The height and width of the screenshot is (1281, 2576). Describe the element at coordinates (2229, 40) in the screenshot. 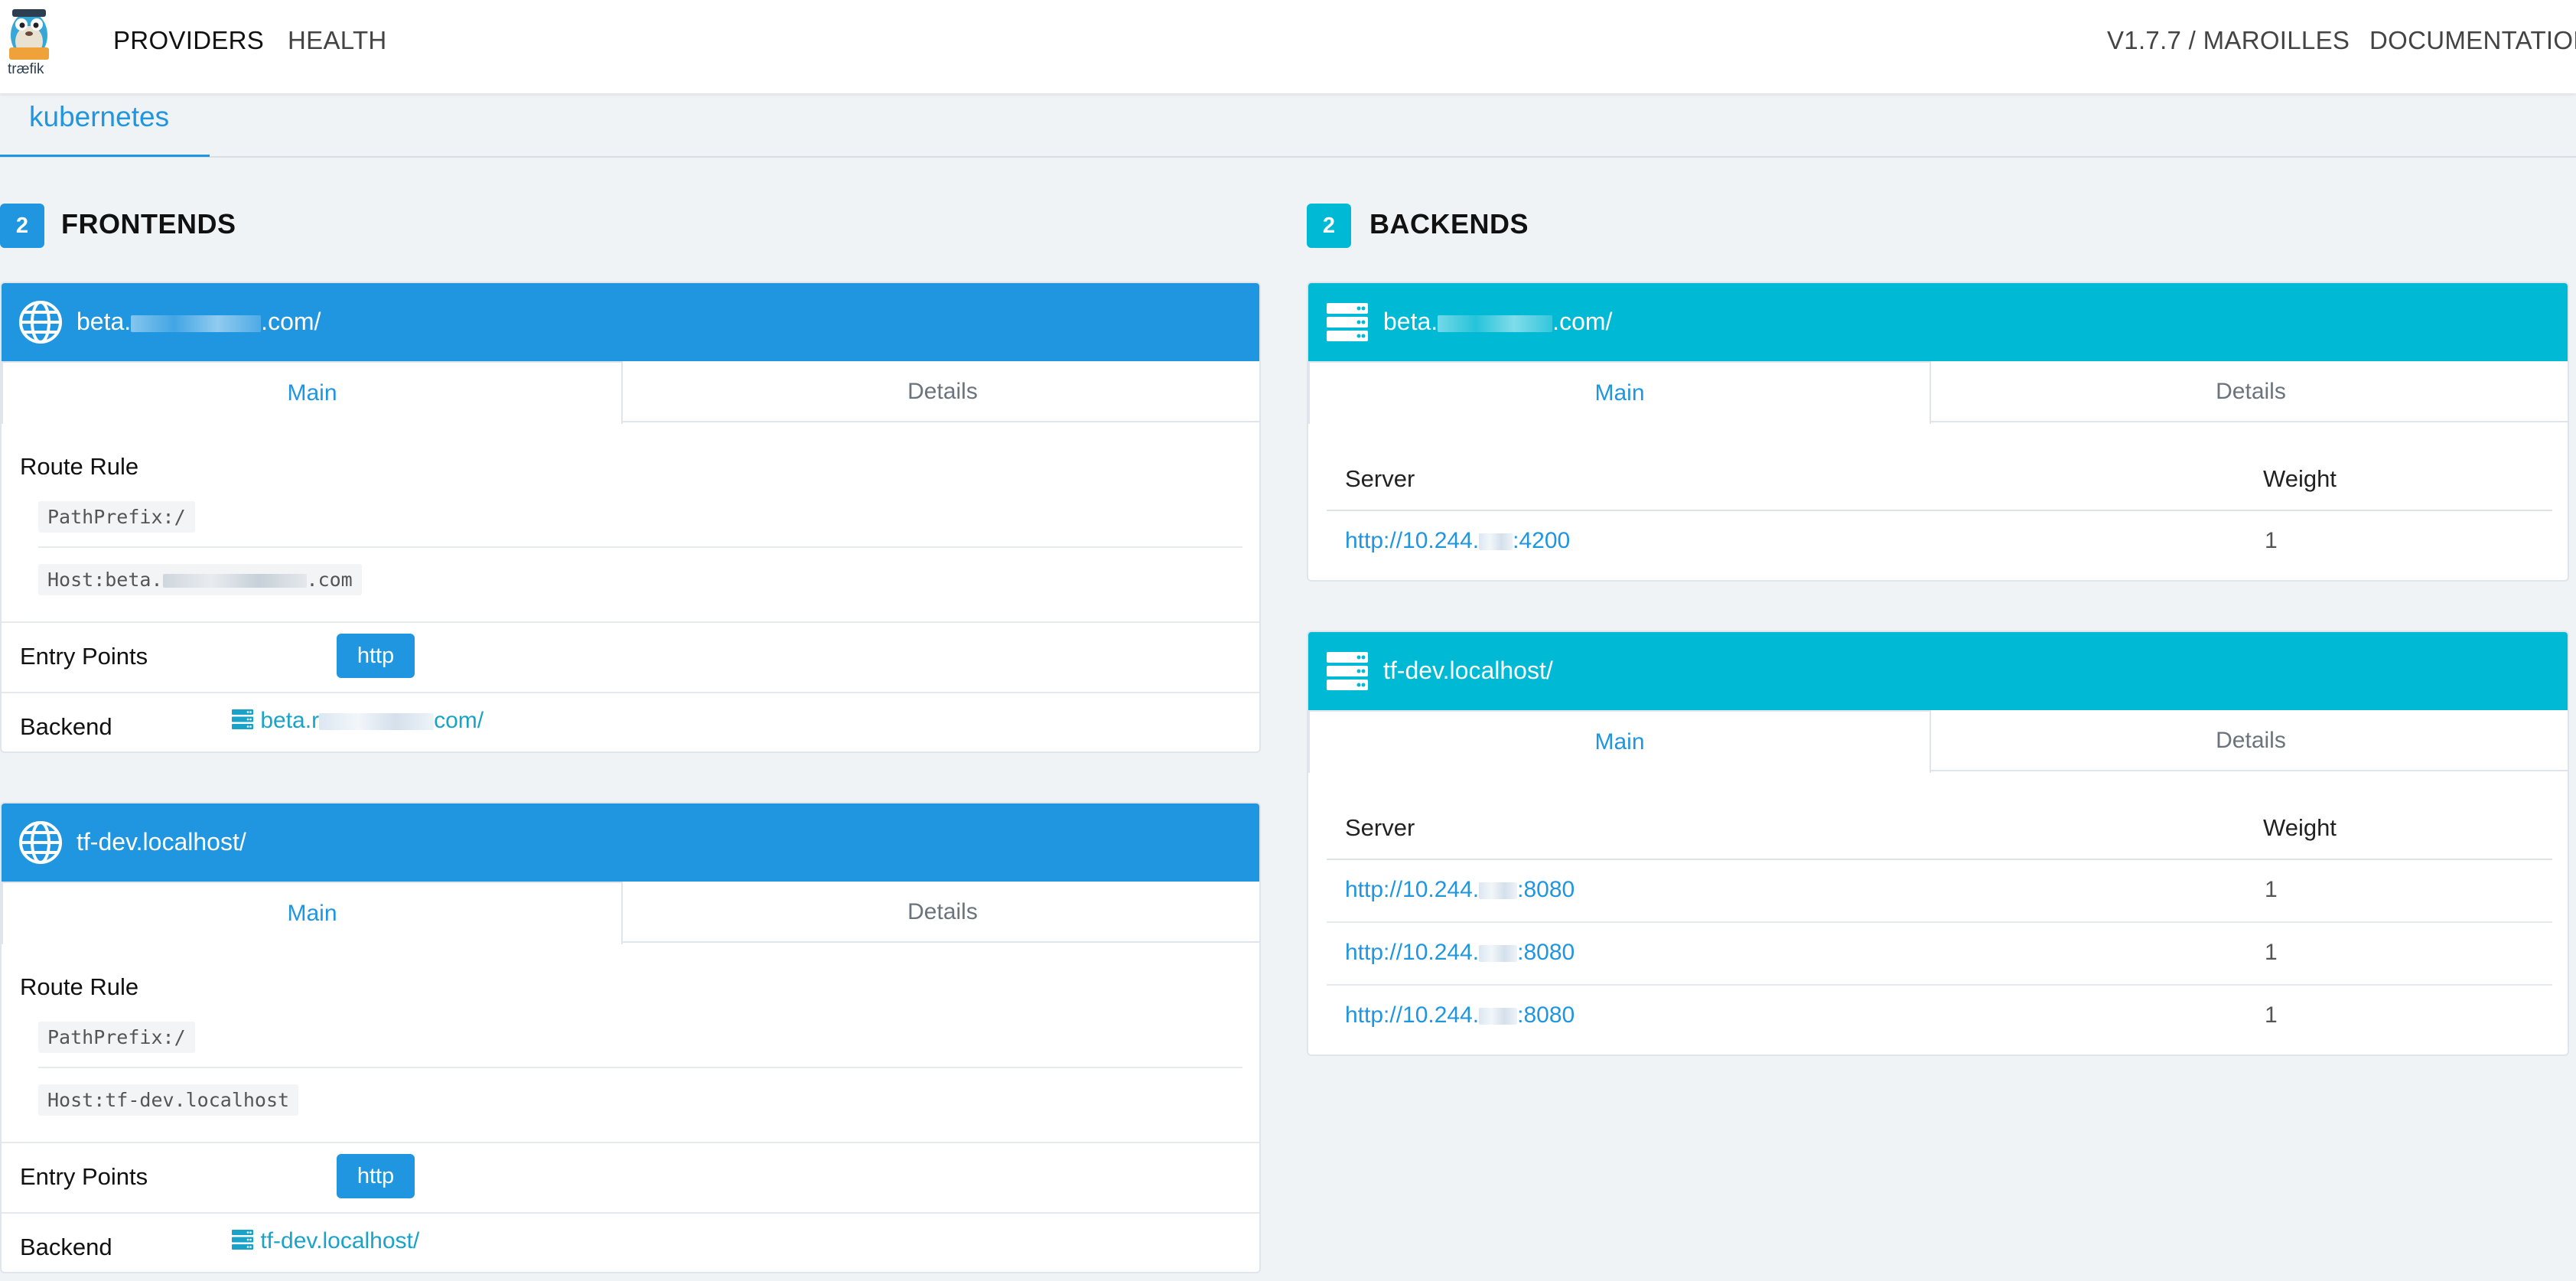

I see `nav-version: V1.7.7 / MAROILLES` at that location.